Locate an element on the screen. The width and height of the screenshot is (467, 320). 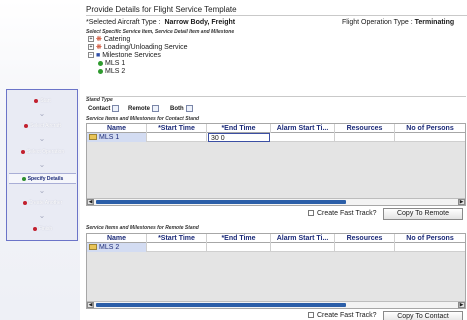
end-time-cell is located at coordinates (239, 247).